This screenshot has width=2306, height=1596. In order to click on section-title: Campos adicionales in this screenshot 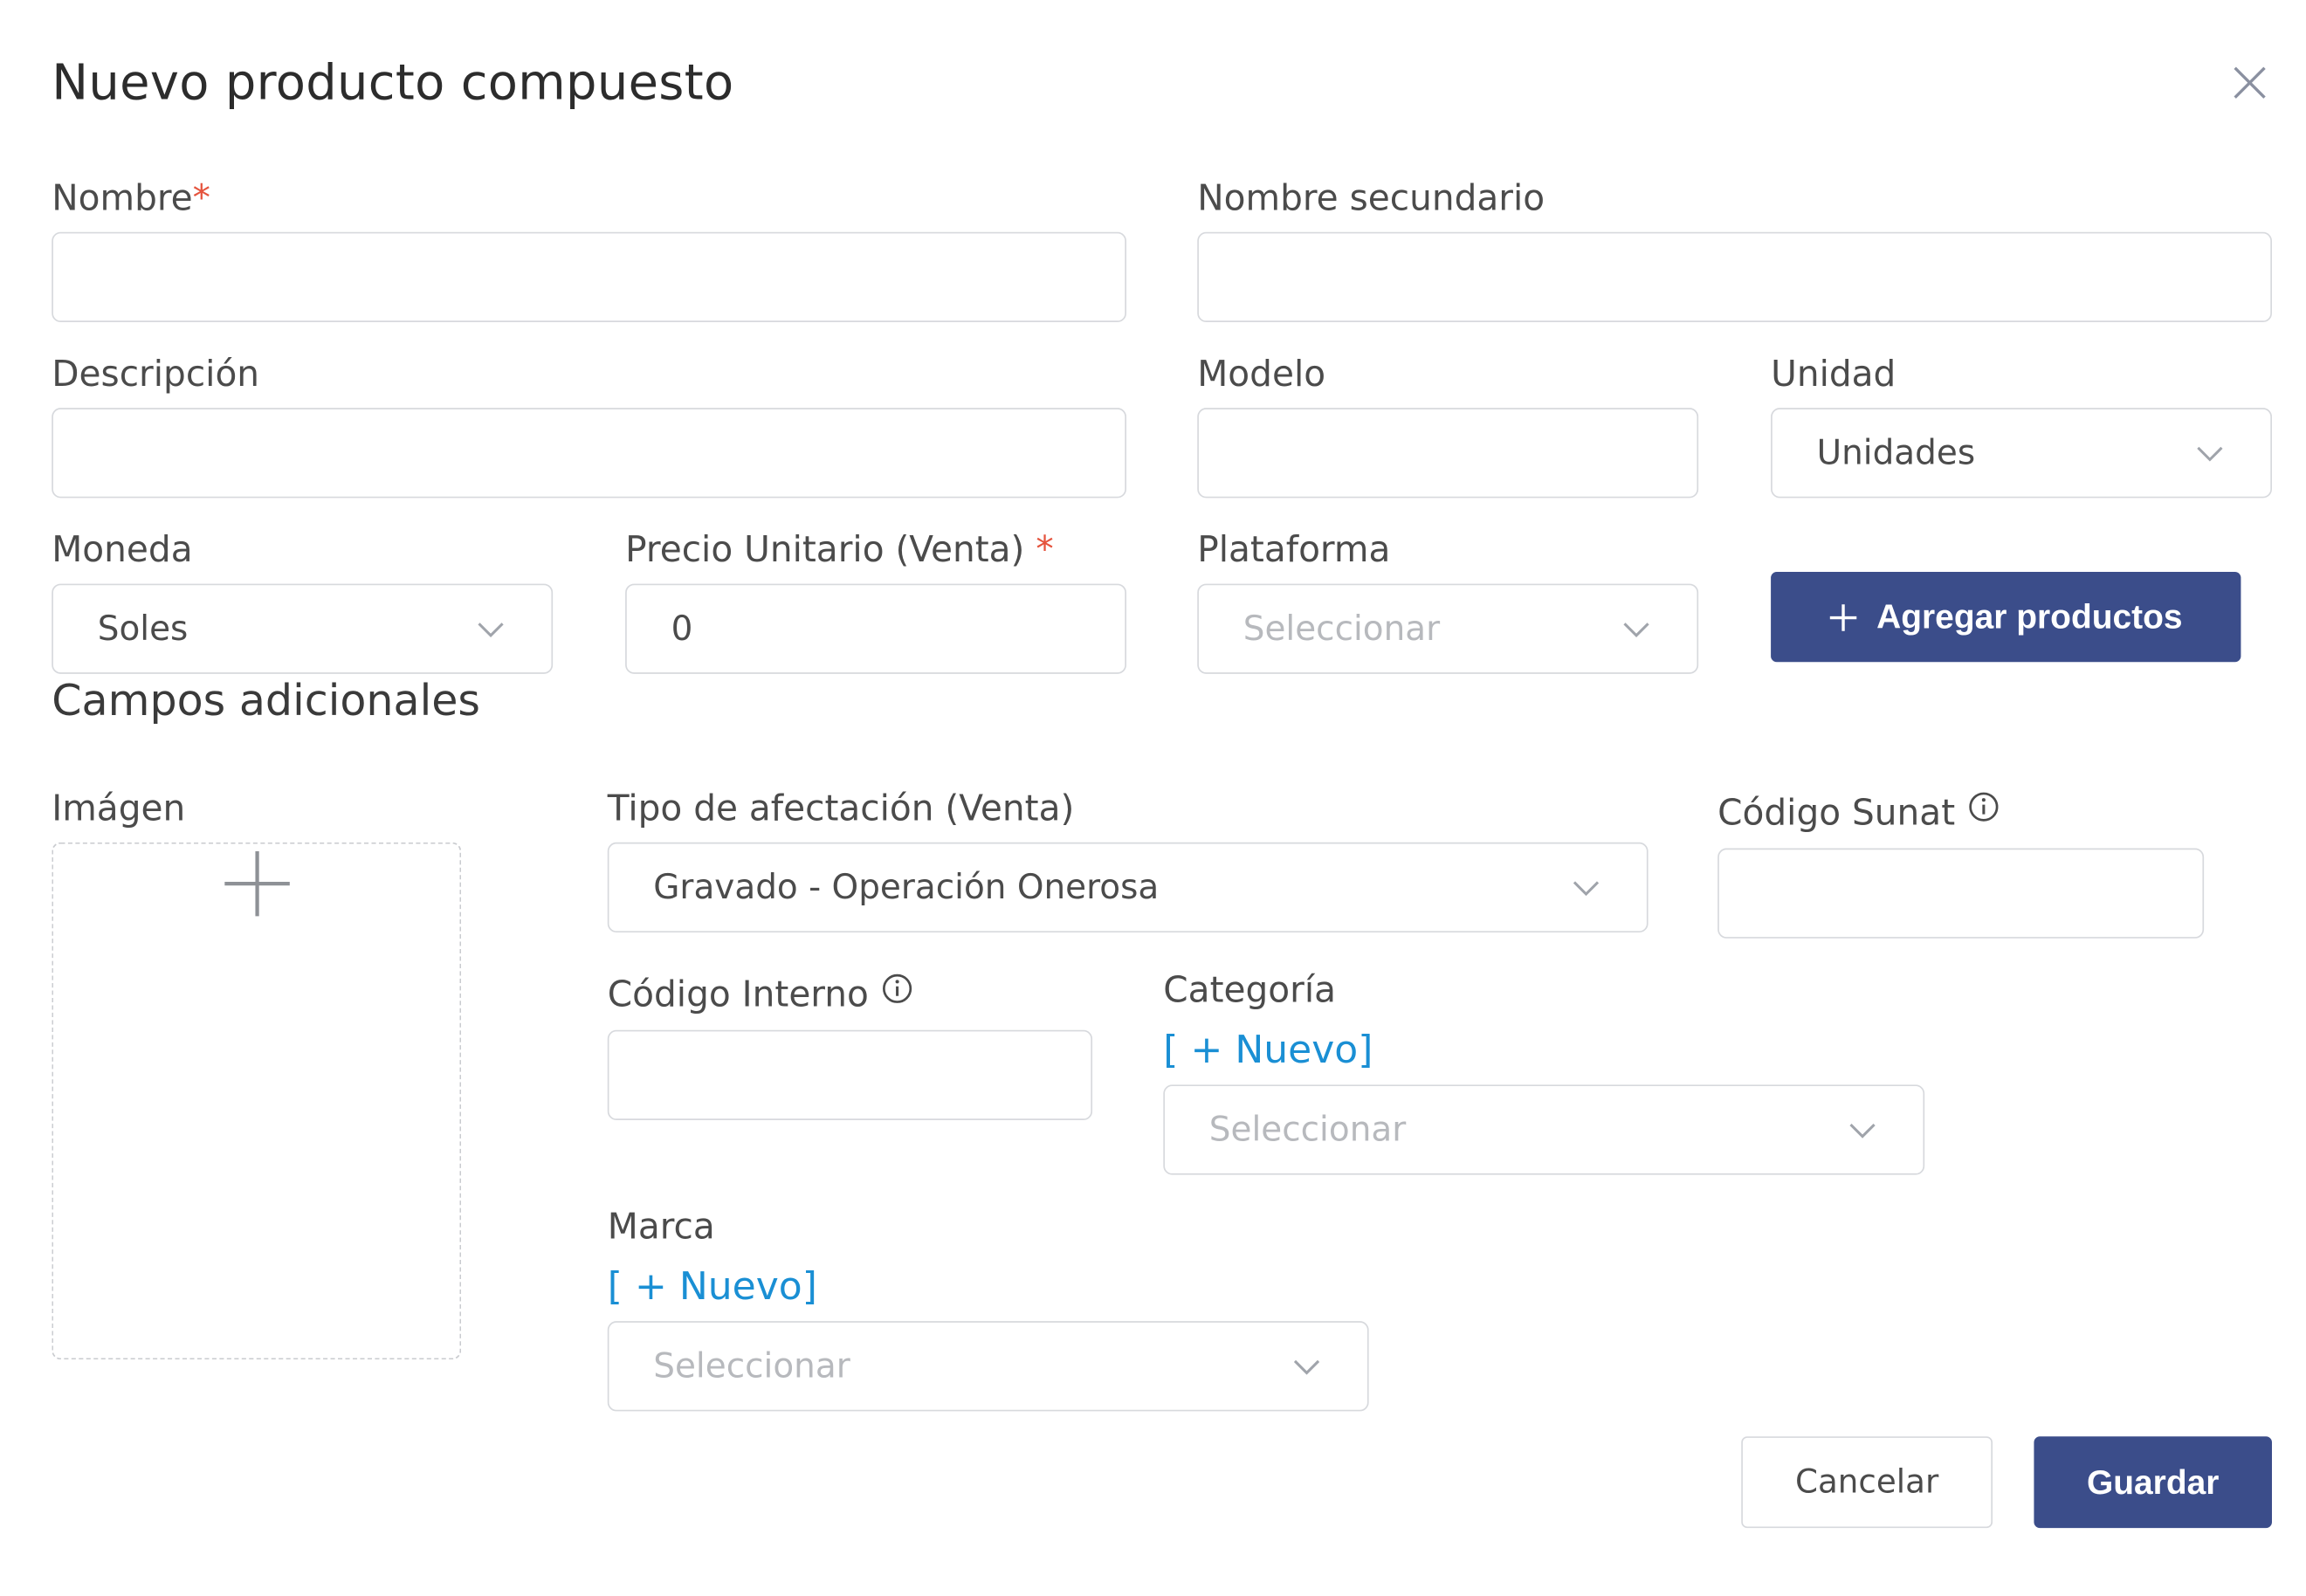, I will do `click(266, 700)`.